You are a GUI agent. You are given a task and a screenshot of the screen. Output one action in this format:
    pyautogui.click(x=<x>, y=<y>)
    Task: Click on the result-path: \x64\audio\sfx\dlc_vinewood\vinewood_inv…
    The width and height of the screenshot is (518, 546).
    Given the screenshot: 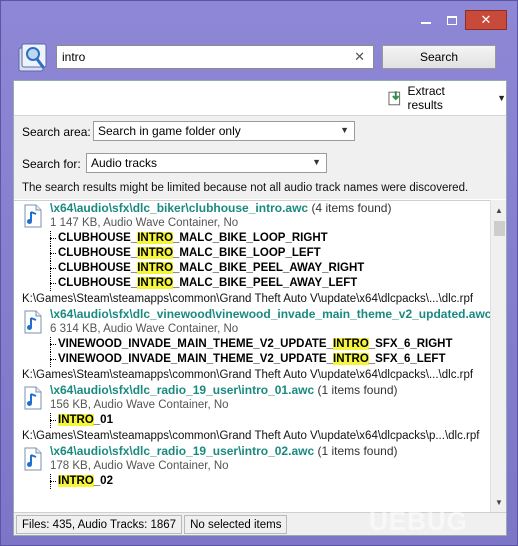 What is the action you would take?
    pyautogui.click(x=270, y=314)
    